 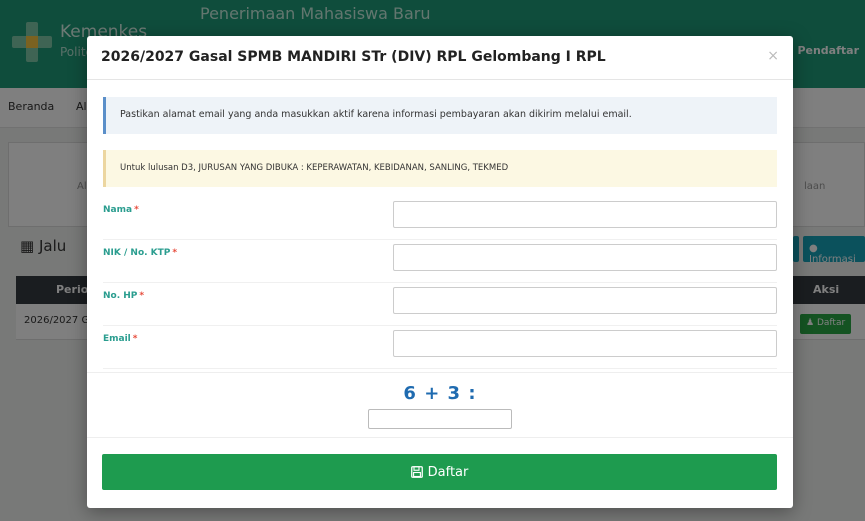 What do you see at coordinates (585, 214) in the screenshot?
I see `nama-input` at bounding box center [585, 214].